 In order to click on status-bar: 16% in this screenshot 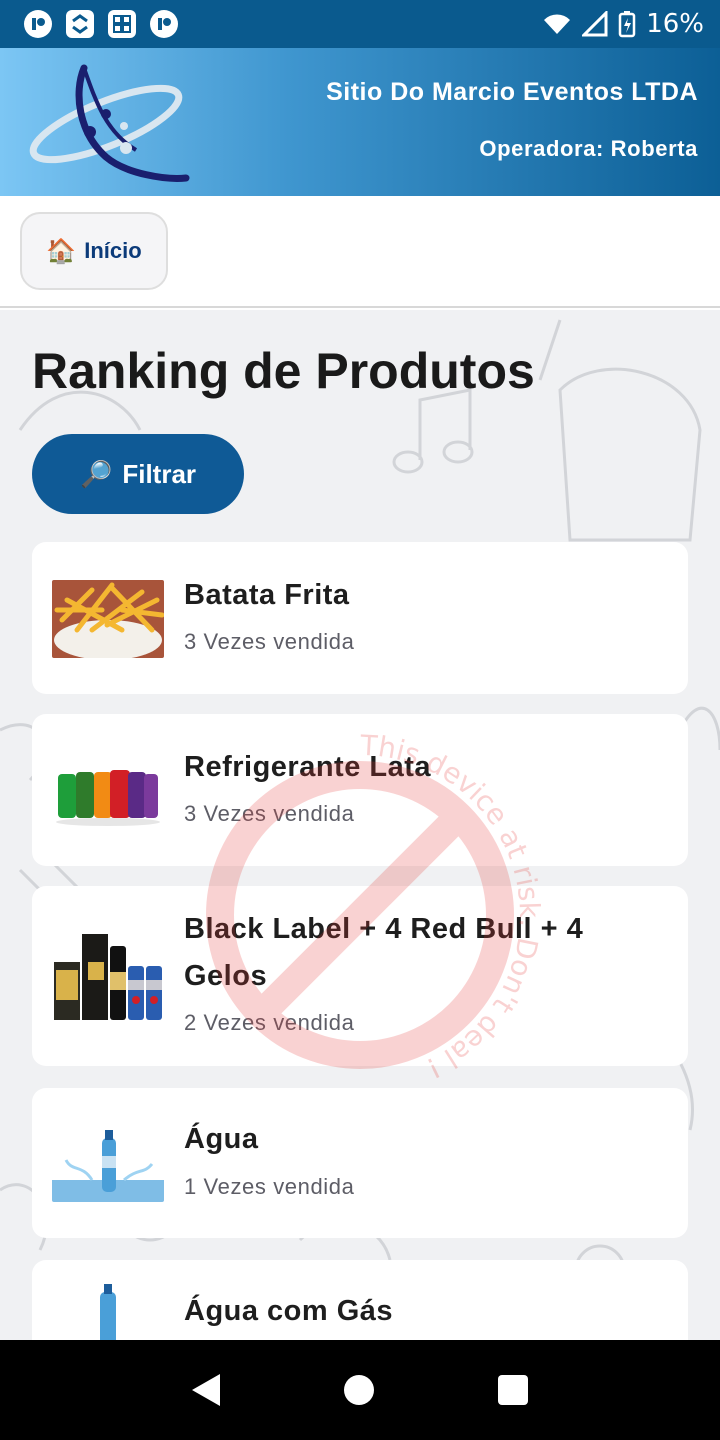, I will do `click(360, 24)`.